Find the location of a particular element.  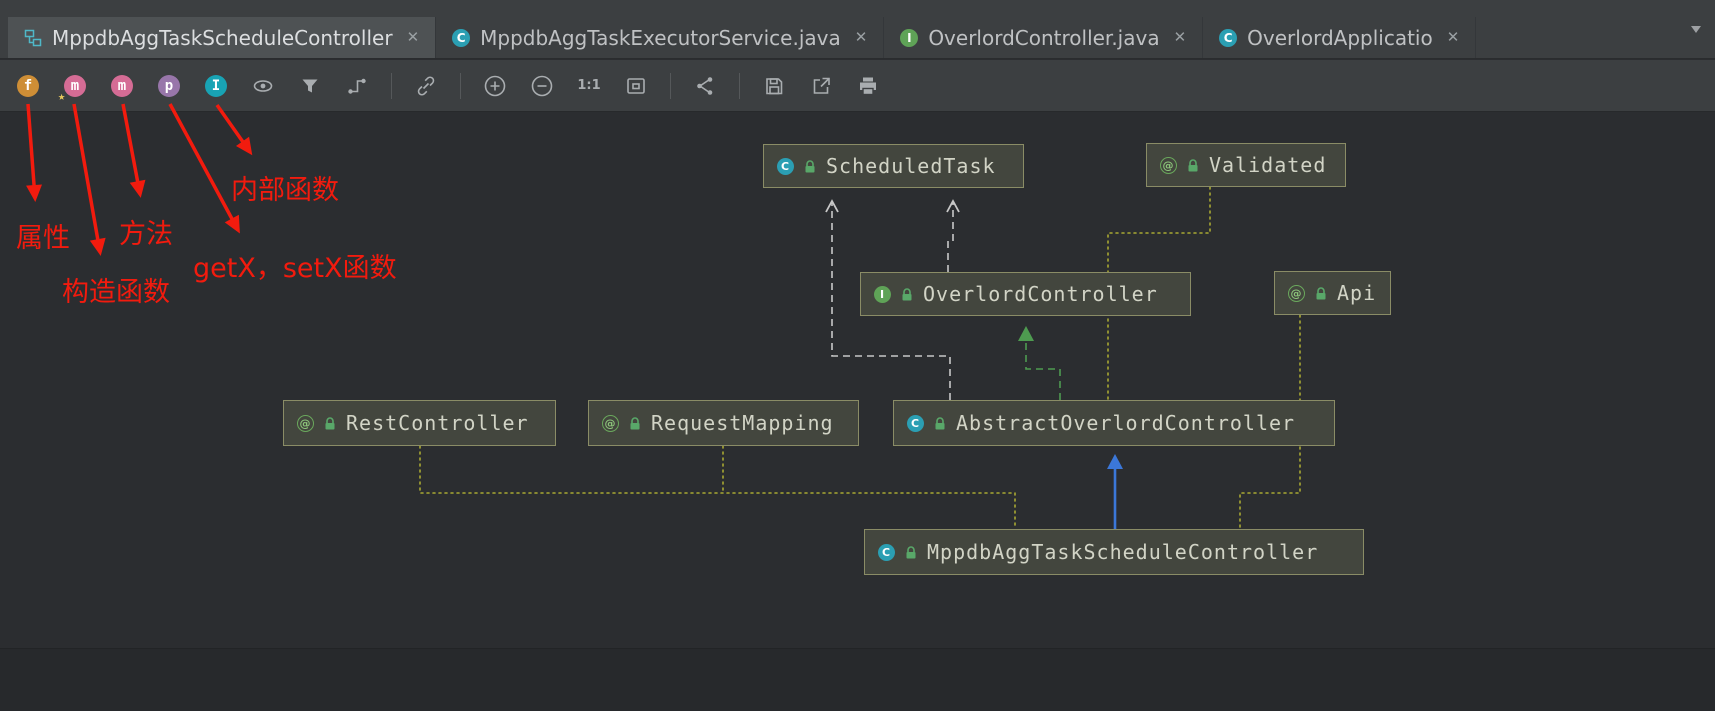

node-label: ScheduledTask is located at coordinates (911, 166).